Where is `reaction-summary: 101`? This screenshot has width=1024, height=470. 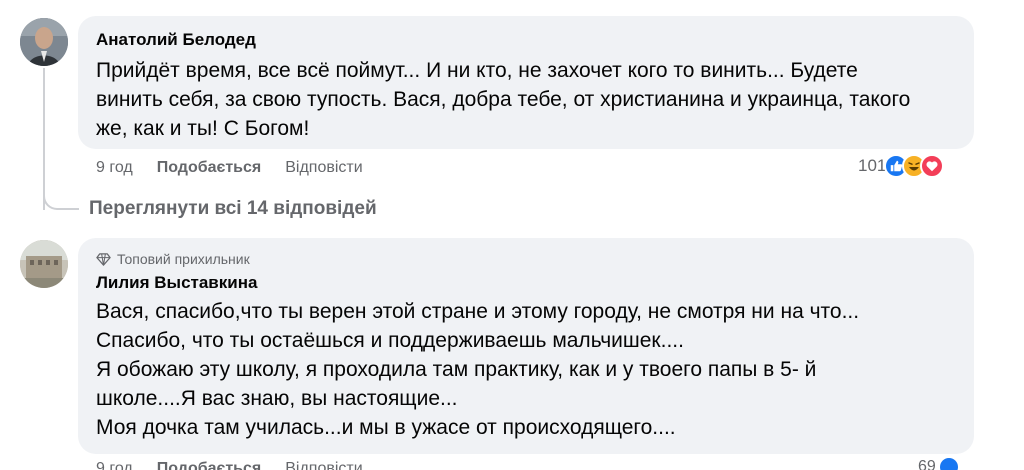
reaction-summary: 101 is located at coordinates (901, 166).